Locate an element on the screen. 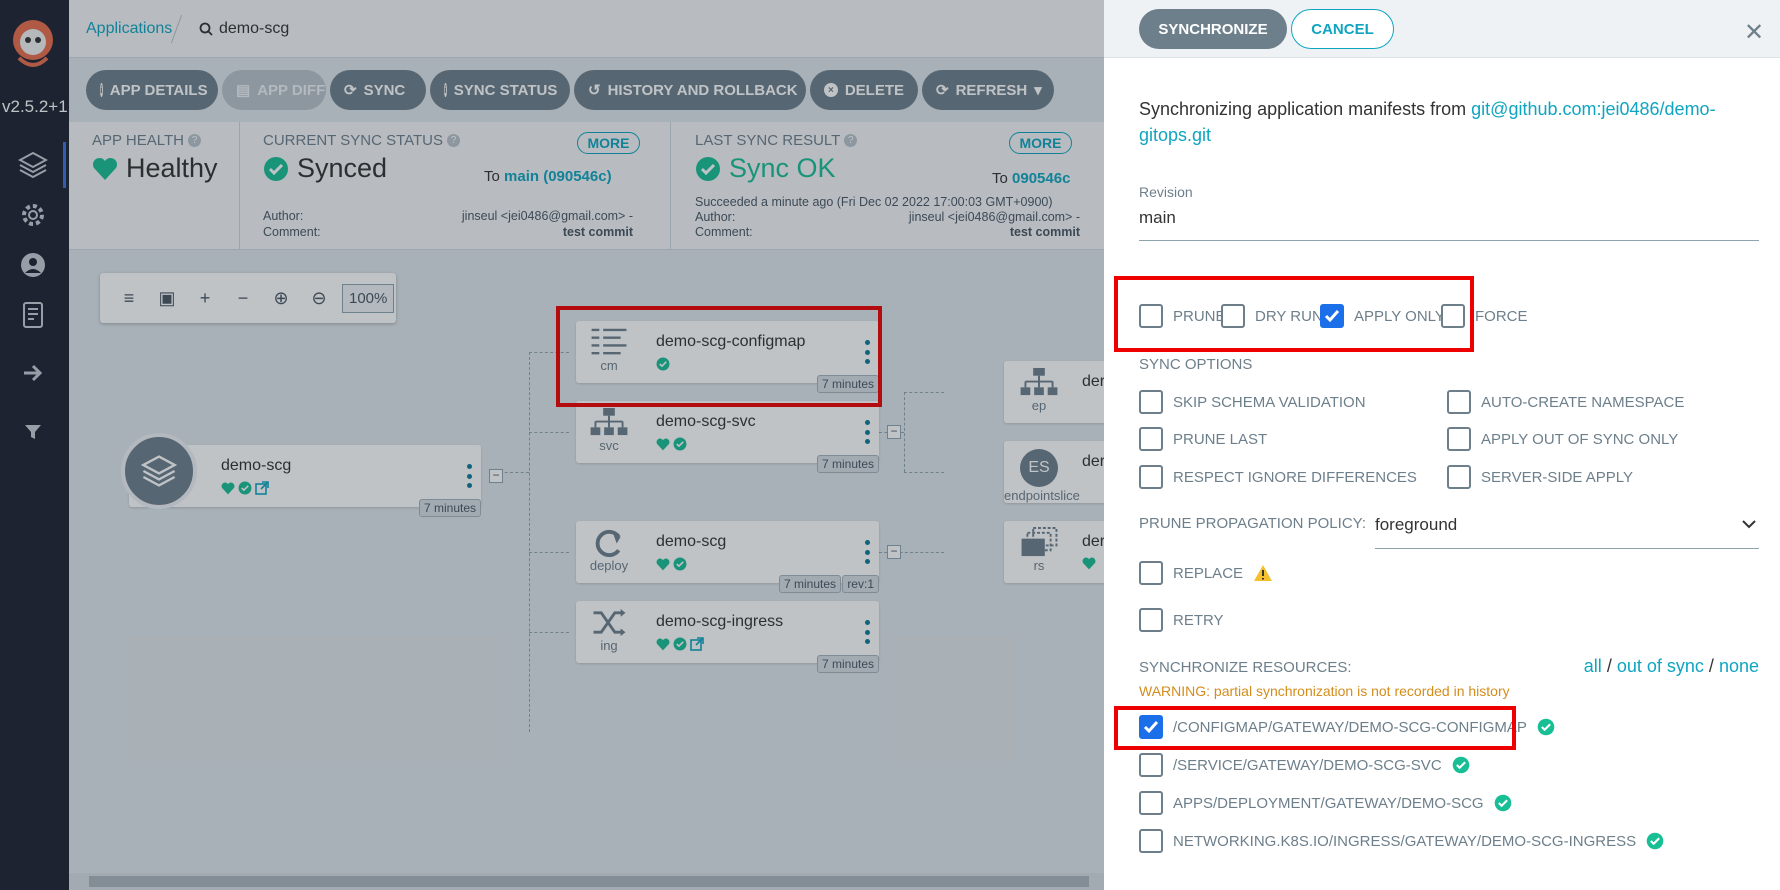 This screenshot has height=890, width=1780. endpointslice-node: ES endpointslice der is located at coordinates (1054, 472).